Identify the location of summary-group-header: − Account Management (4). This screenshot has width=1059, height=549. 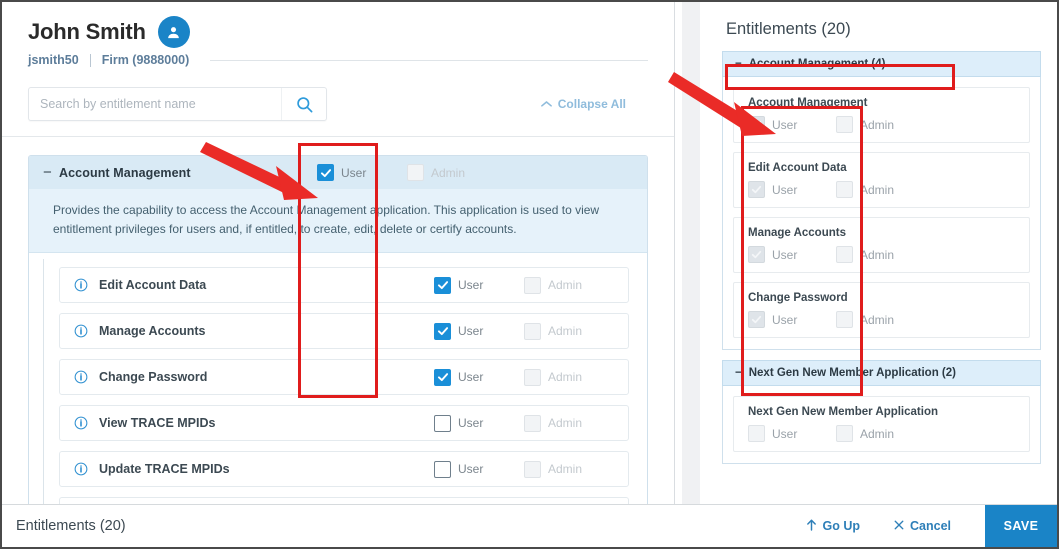
(881, 64).